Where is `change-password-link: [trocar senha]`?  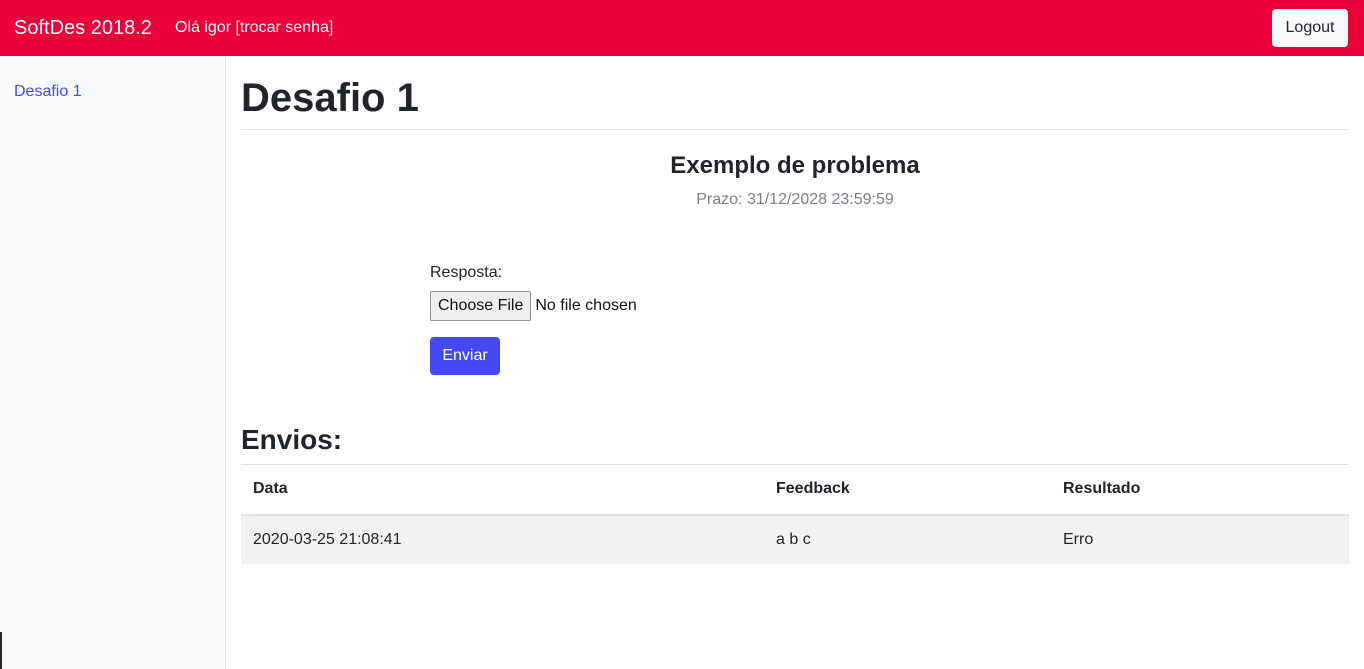 change-password-link: [trocar senha] is located at coordinates (284, 27).